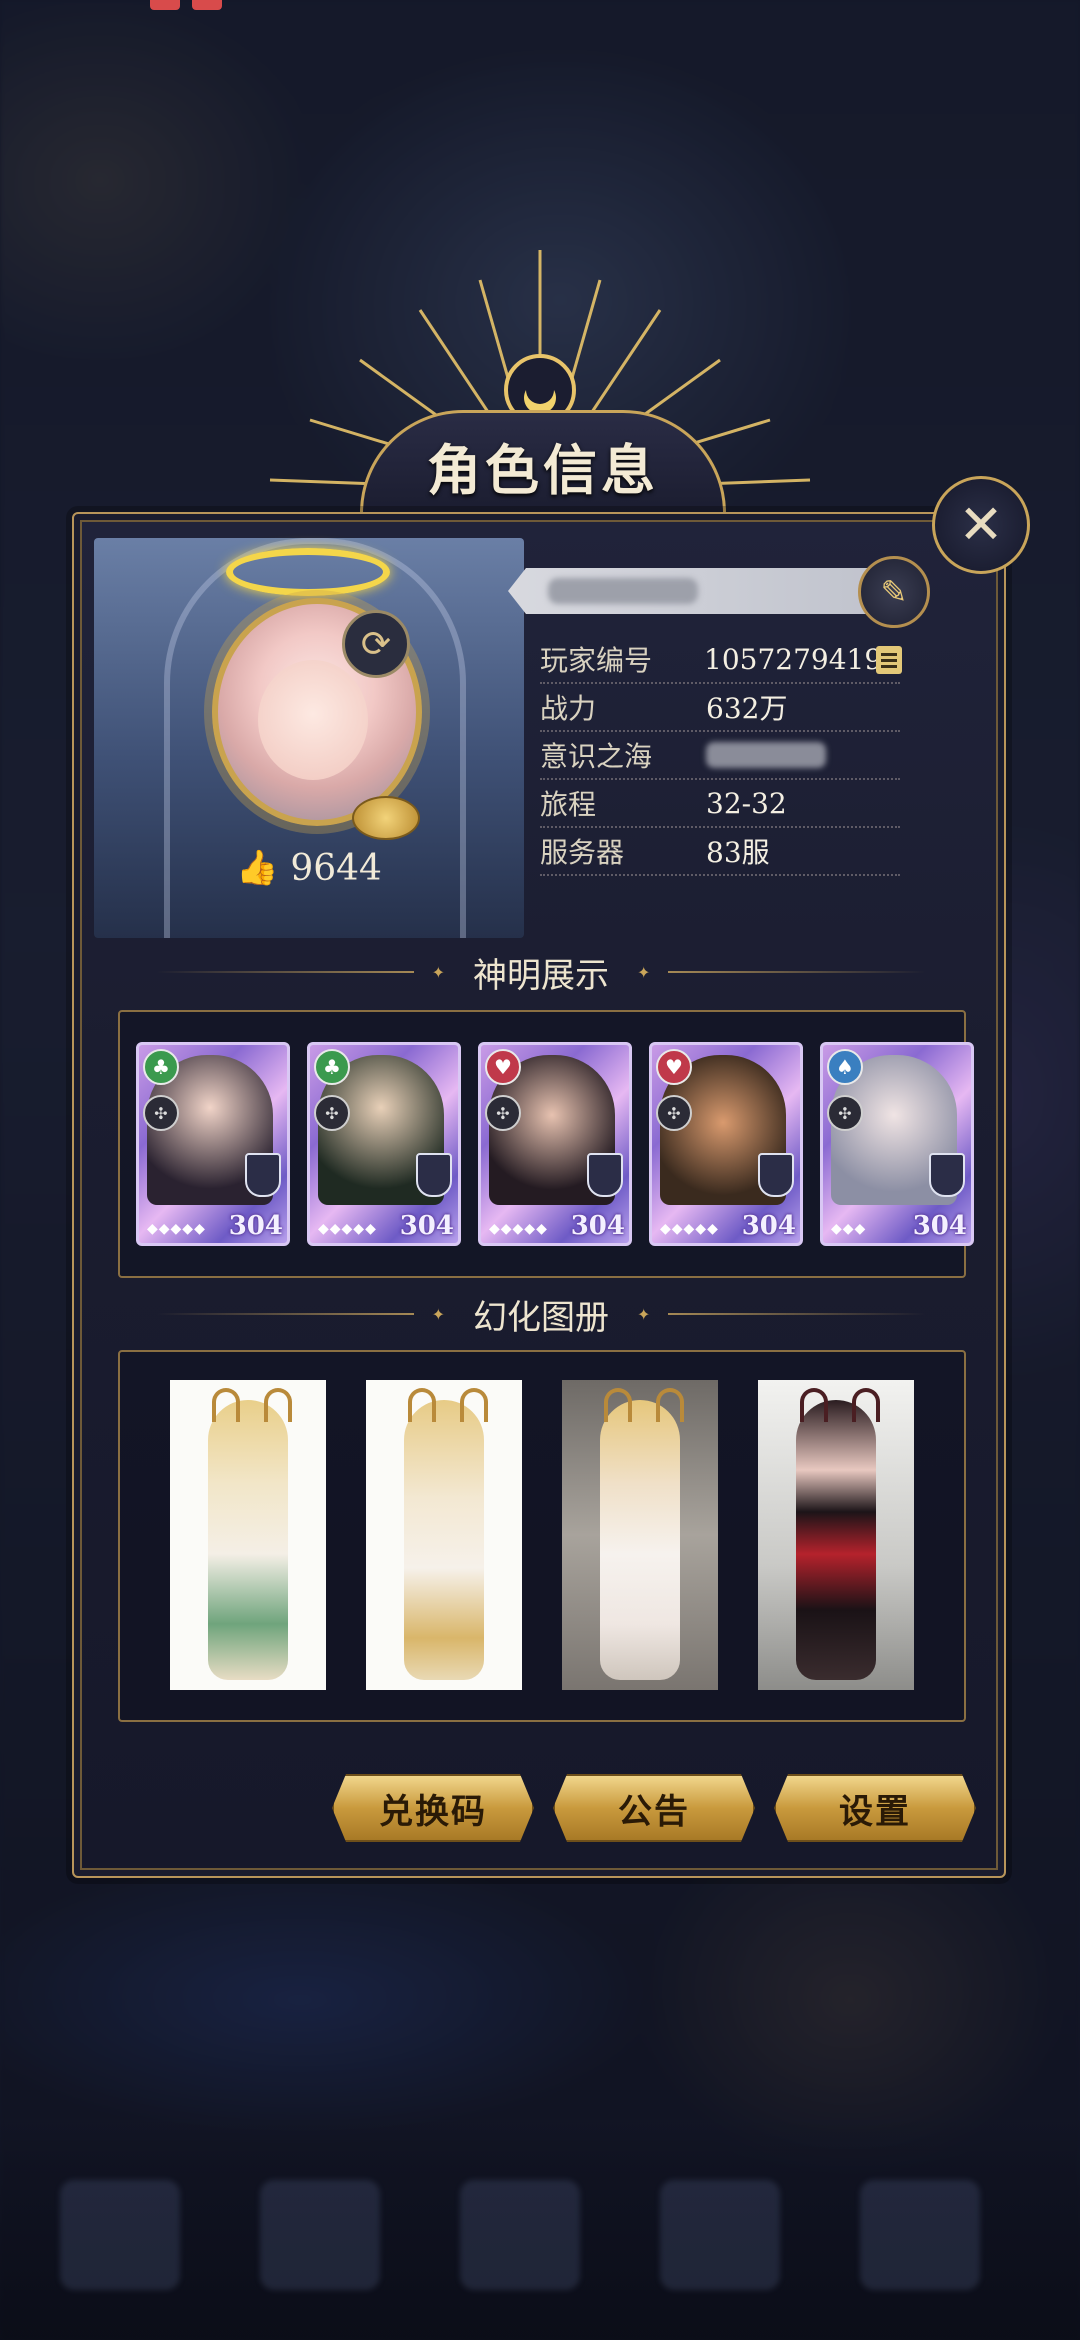 Image resolution: width=1080 pixels, height=2340 pixels. I want to click on info-label: 玩家编号, so click(596, 660).